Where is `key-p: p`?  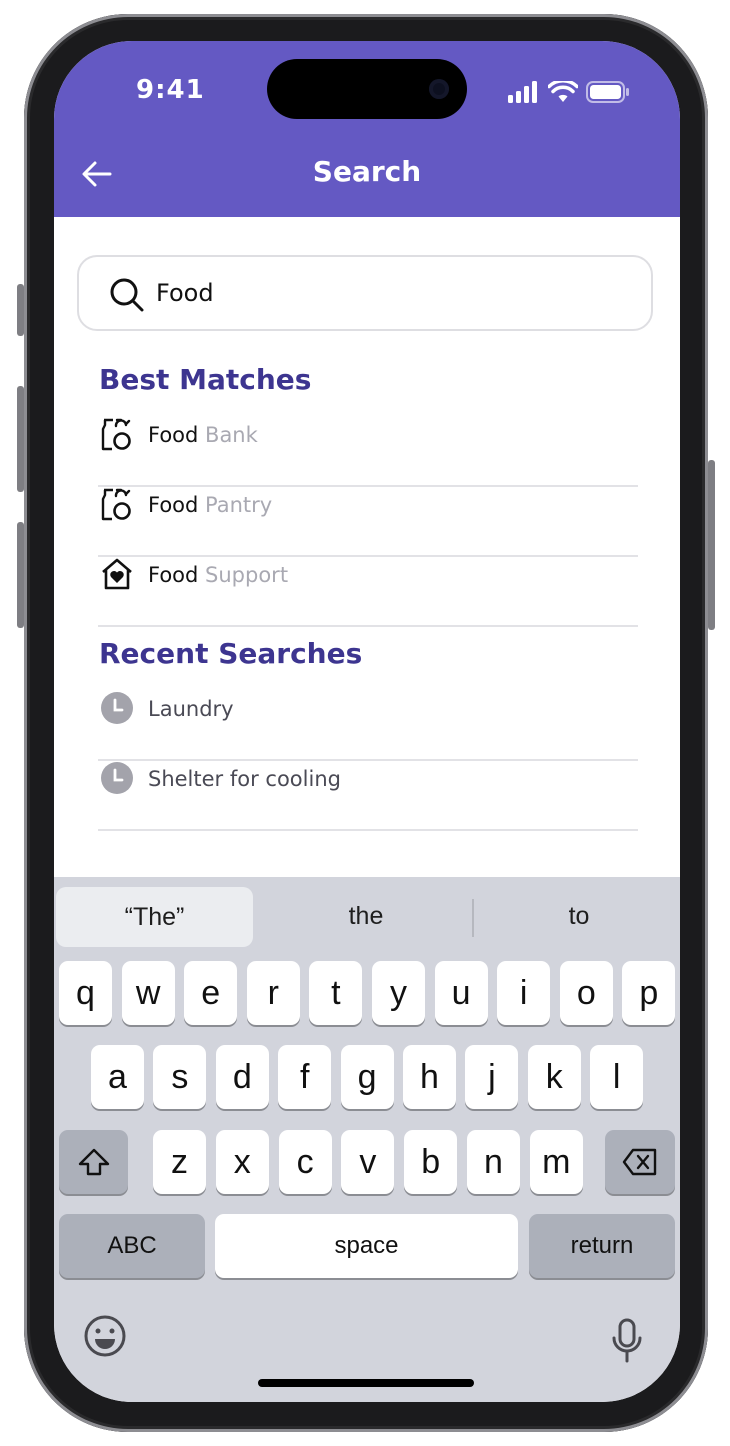 key-p: p is located at coordinates (649, 993).